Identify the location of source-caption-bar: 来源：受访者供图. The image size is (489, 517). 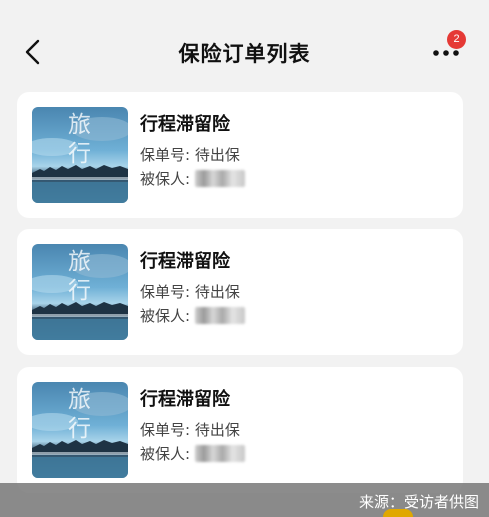
(244, 500).